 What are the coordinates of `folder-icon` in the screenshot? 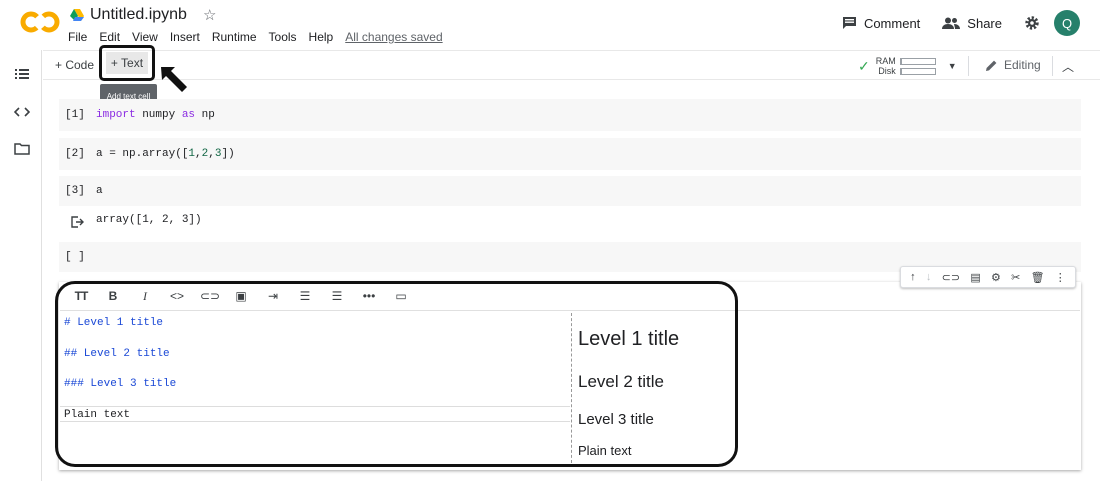 It's located at (22, 149).